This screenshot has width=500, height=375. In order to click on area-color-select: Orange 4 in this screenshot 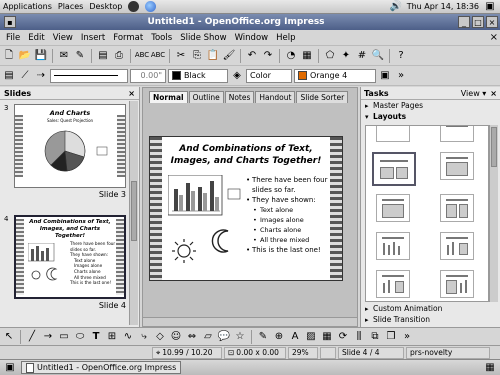, I will do `click(335, 75)`.